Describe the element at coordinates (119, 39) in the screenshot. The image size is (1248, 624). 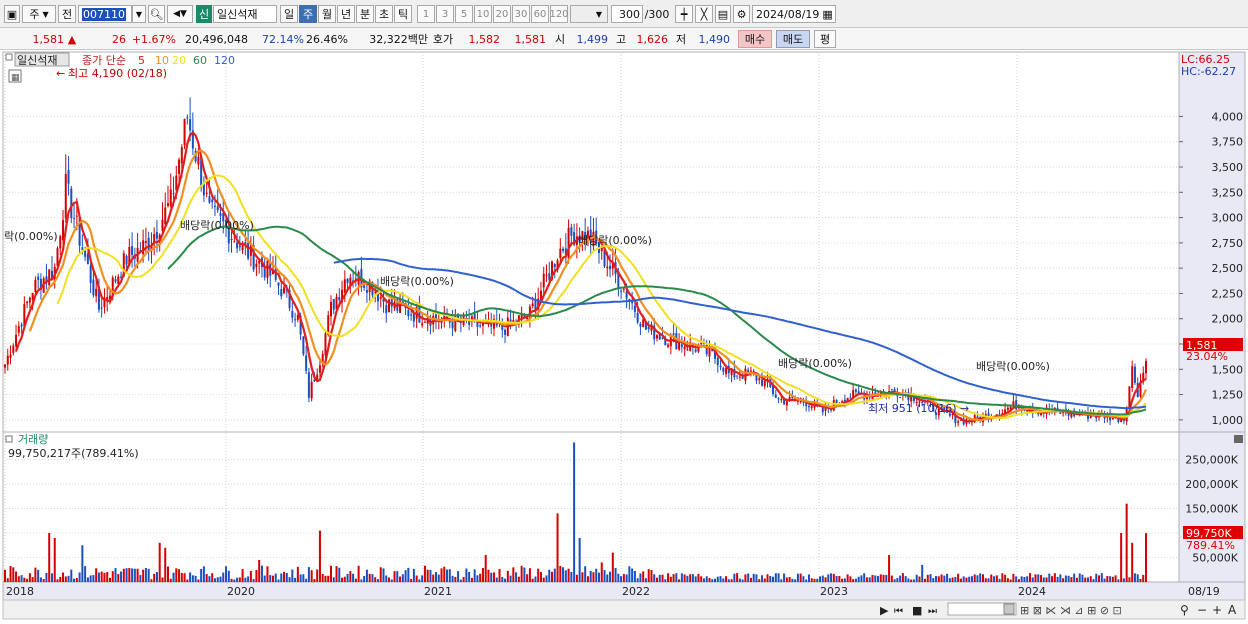
I see `price-change: 26` at that location.